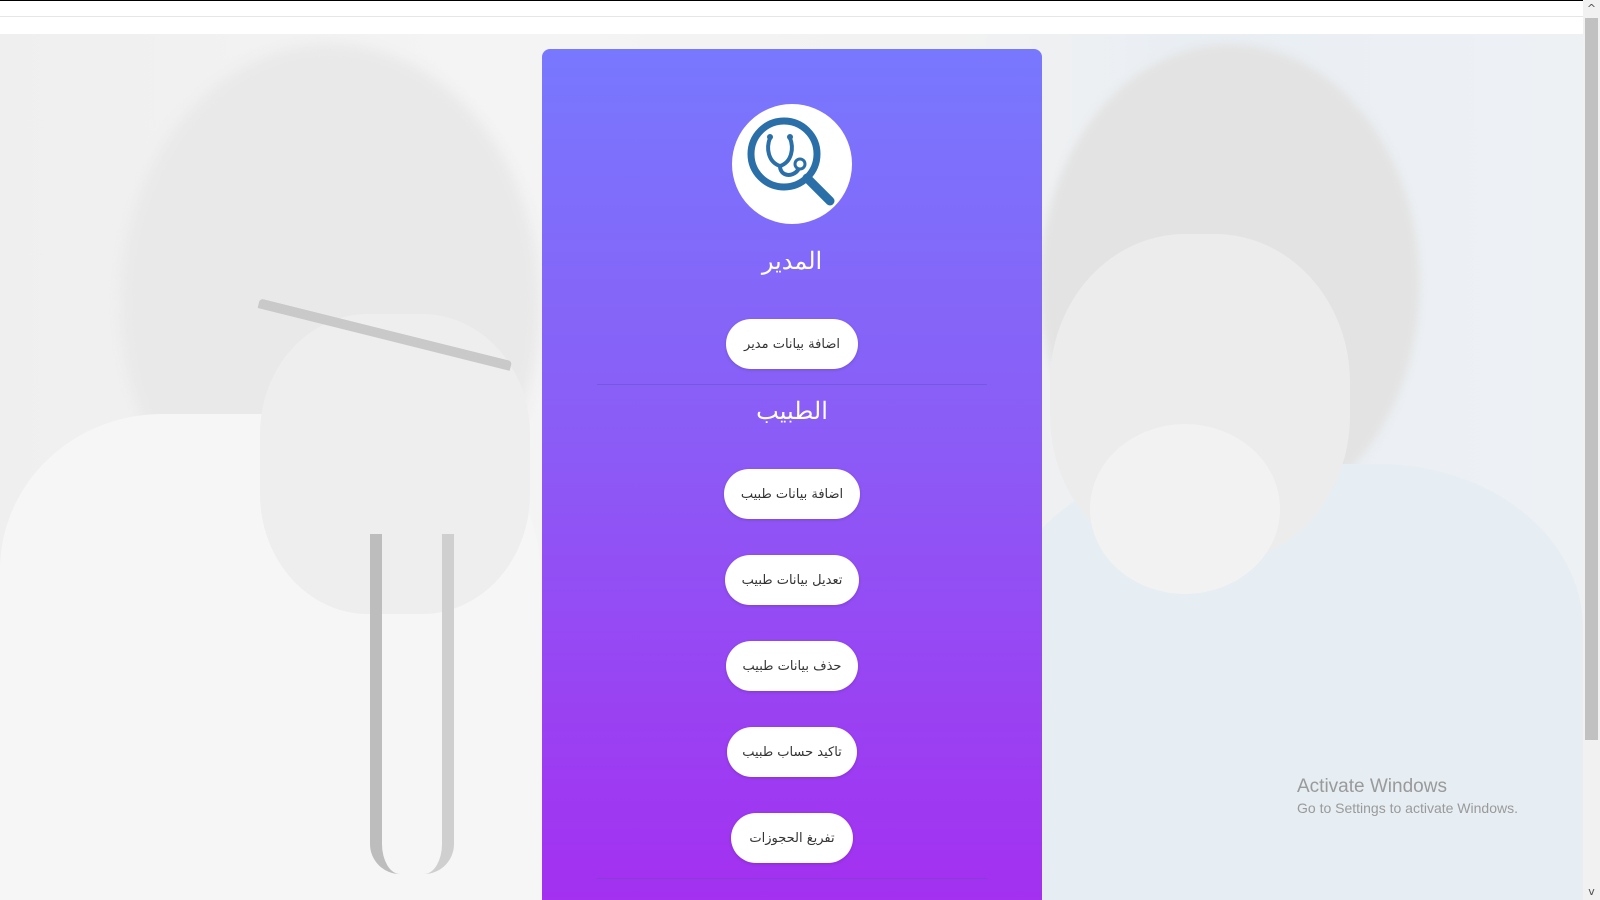 The image size is (1600, 900). Describe the element at coordinates (792, 838) in the screenshot. I see `clear-bookings-button: تفريغ الحجوزات` at that location.